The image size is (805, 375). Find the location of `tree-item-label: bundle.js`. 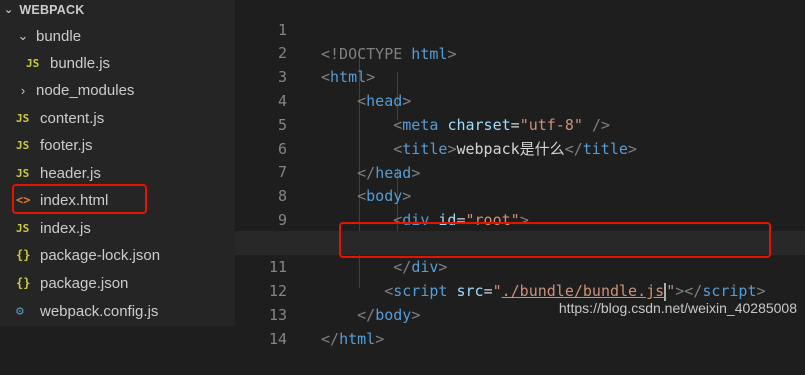

tree-item-label: bundle.js is located at coordinates (80, 63).